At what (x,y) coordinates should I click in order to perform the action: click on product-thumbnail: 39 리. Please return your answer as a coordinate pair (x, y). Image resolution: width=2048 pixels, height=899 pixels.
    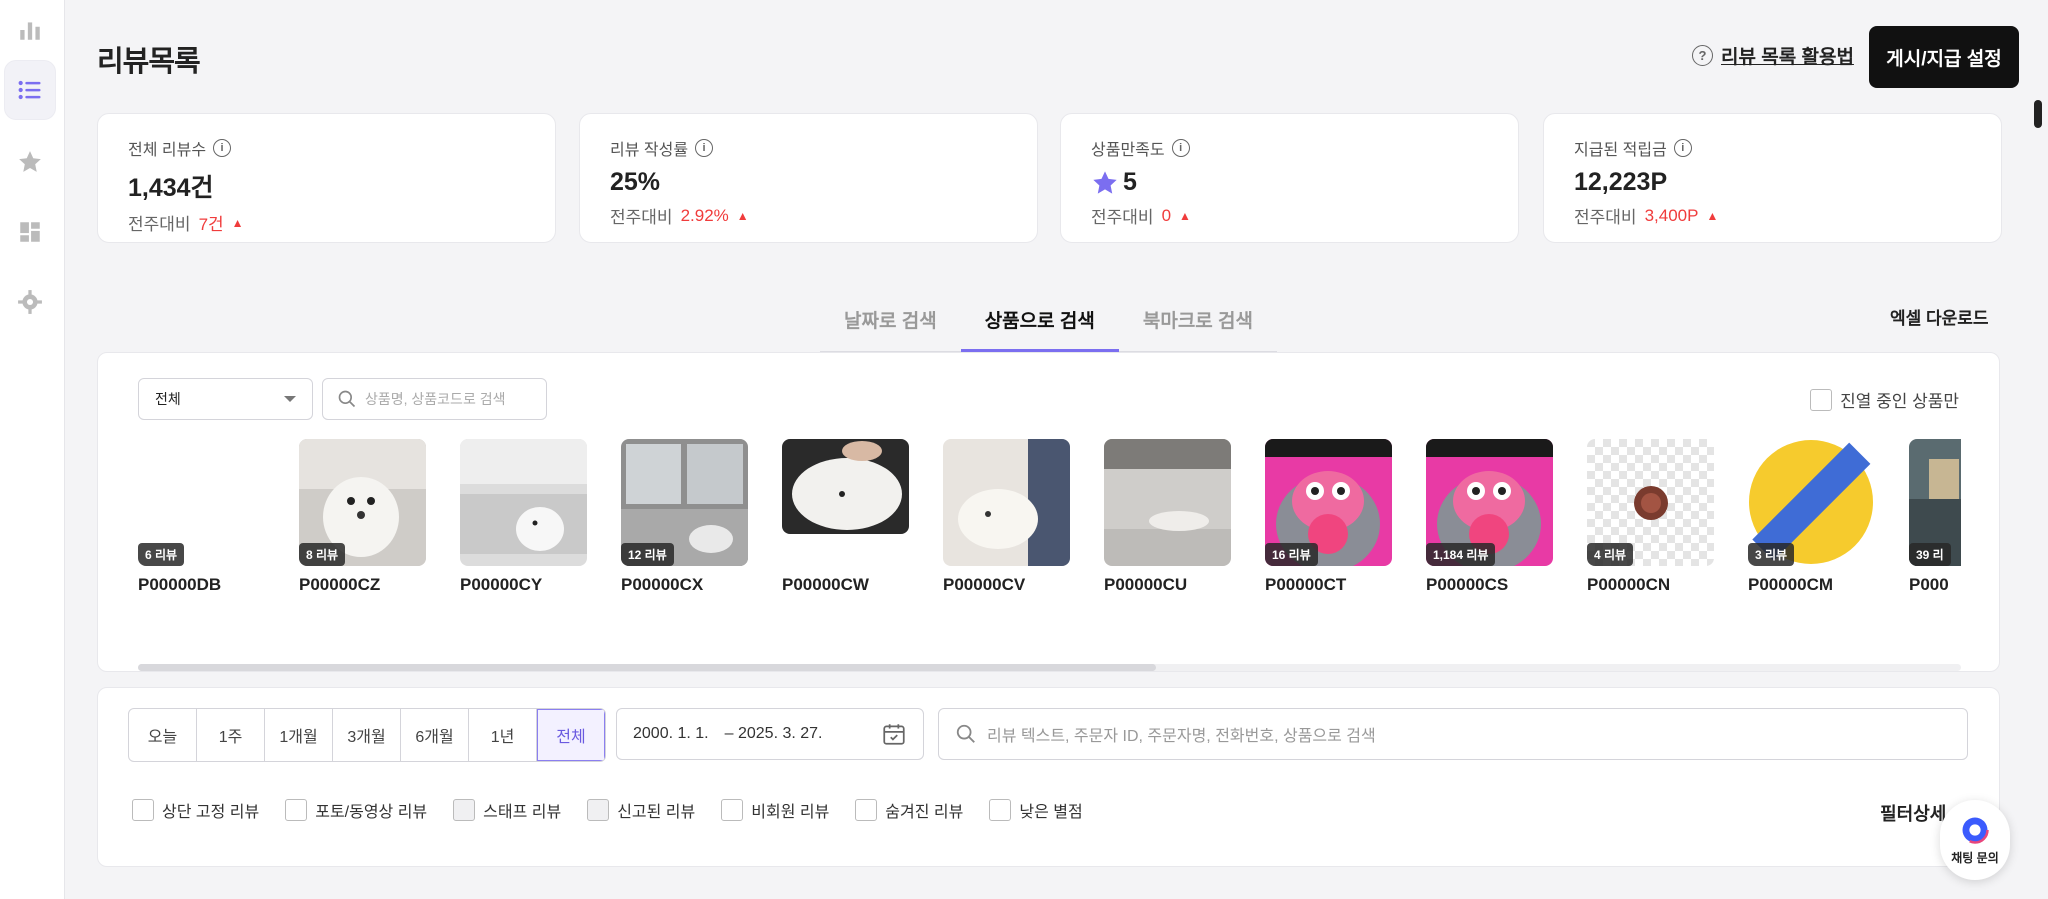
    Looking at the image, I should click on (1935, 502).